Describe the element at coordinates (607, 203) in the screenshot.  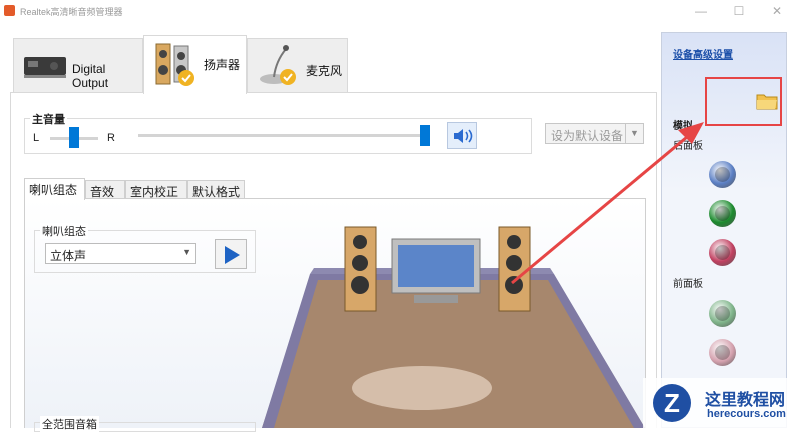
I see `pointer-arrow` at that location.